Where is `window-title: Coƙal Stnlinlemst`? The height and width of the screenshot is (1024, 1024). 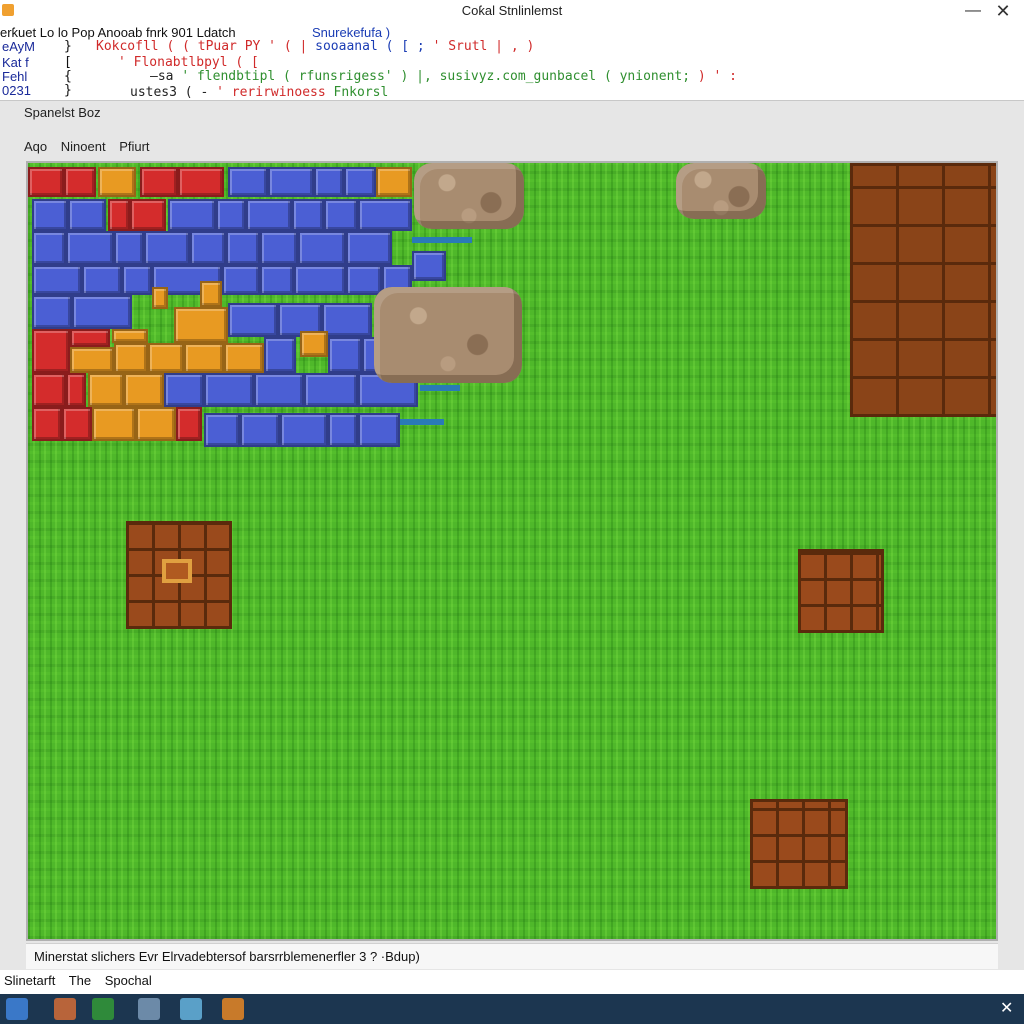 window-title: Coƙal Stnlinlemst is located at coordinates (512, 10).